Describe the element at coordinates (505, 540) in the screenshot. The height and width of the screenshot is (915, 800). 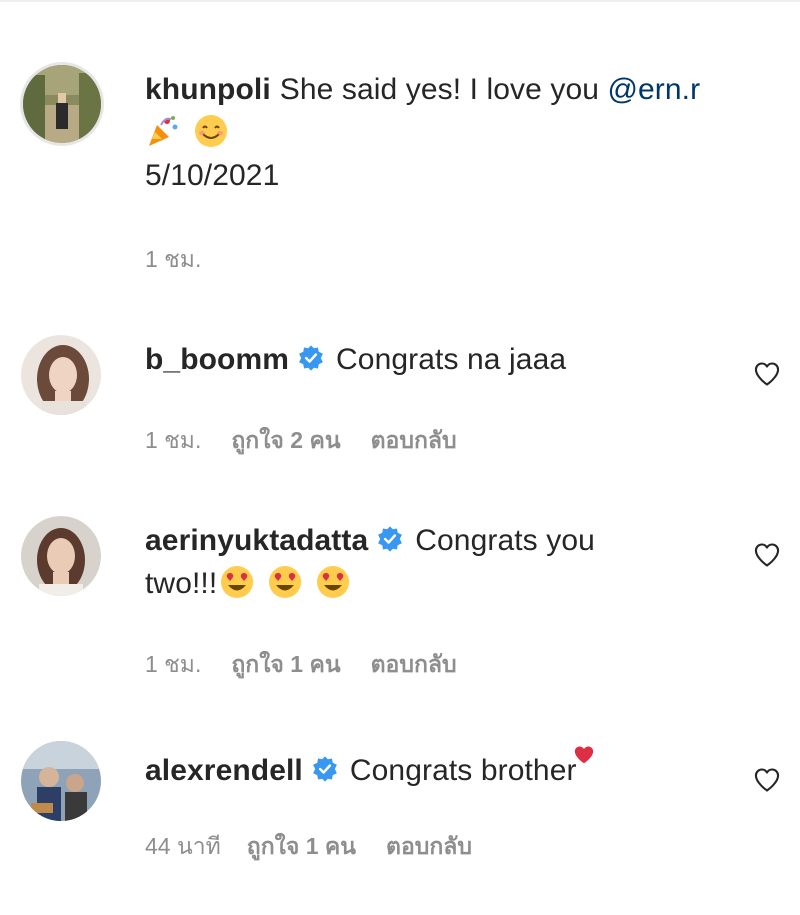
I see `comment-body-line1: Congrats you` at that location.